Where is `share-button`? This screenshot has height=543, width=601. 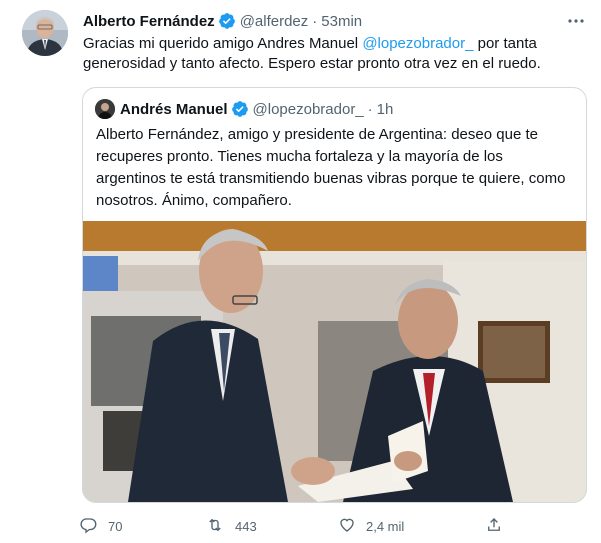
share-button is located at coordinates (499, 526).